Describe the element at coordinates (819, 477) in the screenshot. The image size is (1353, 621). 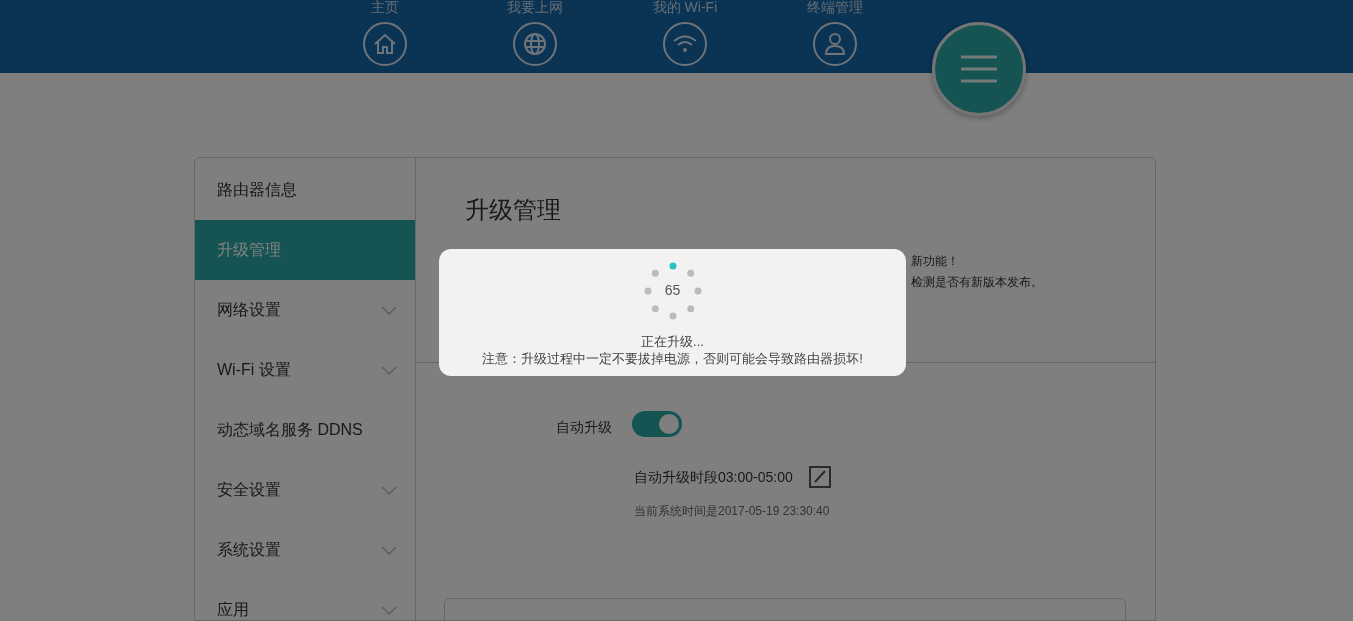
I see `edit-icon` at that location.